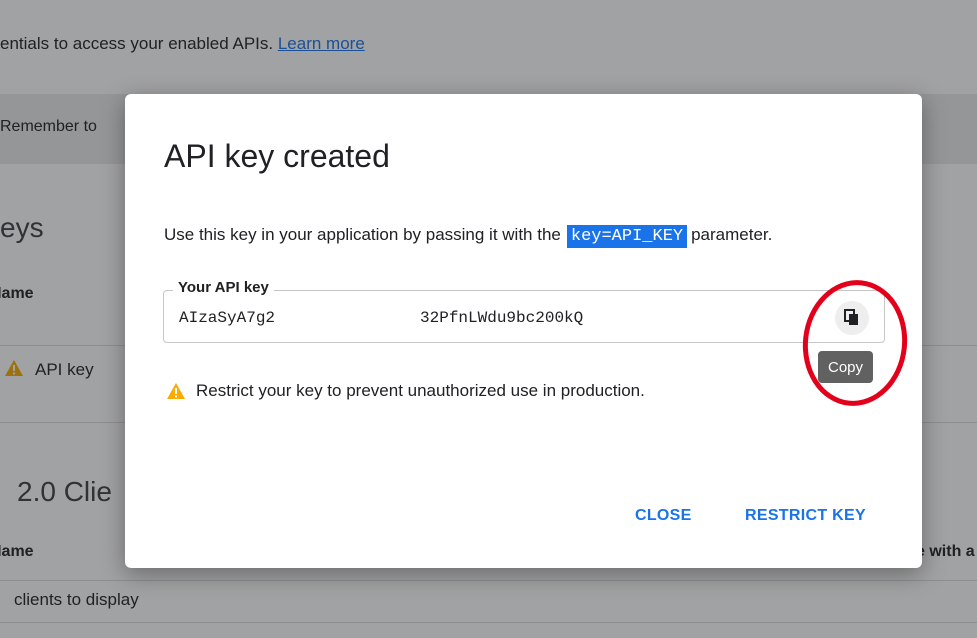 Image resolution: width=977 pixels, height=638 pixels. I want to click on warning-icon, so click(176, 391).